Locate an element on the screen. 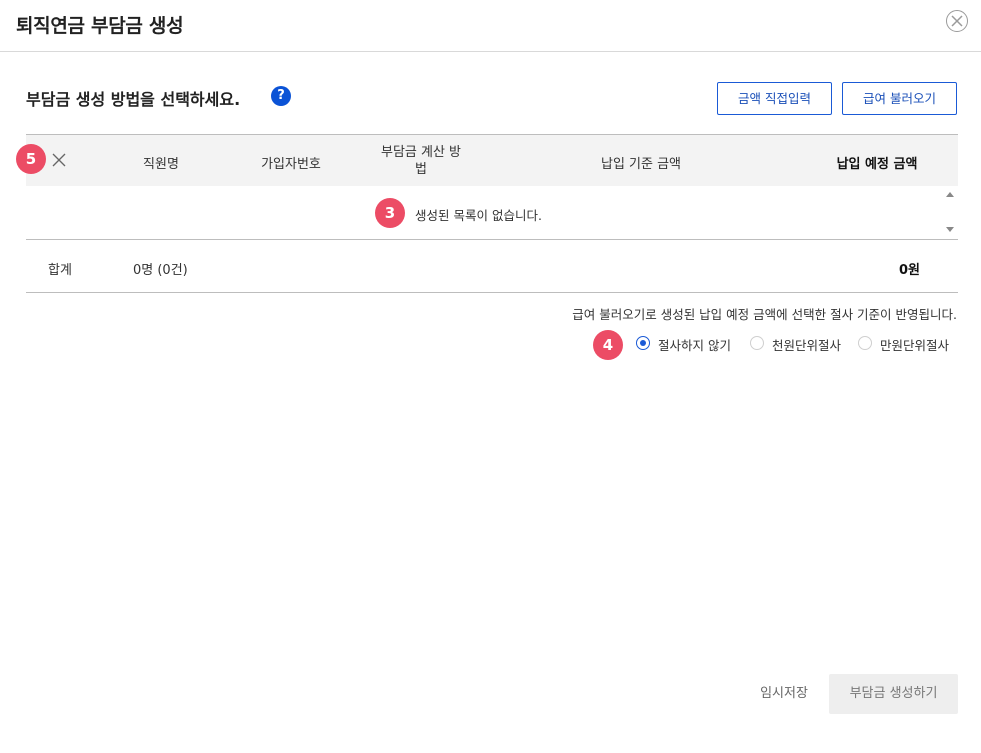  help-icon: ? is located at coordinates (281, 96).